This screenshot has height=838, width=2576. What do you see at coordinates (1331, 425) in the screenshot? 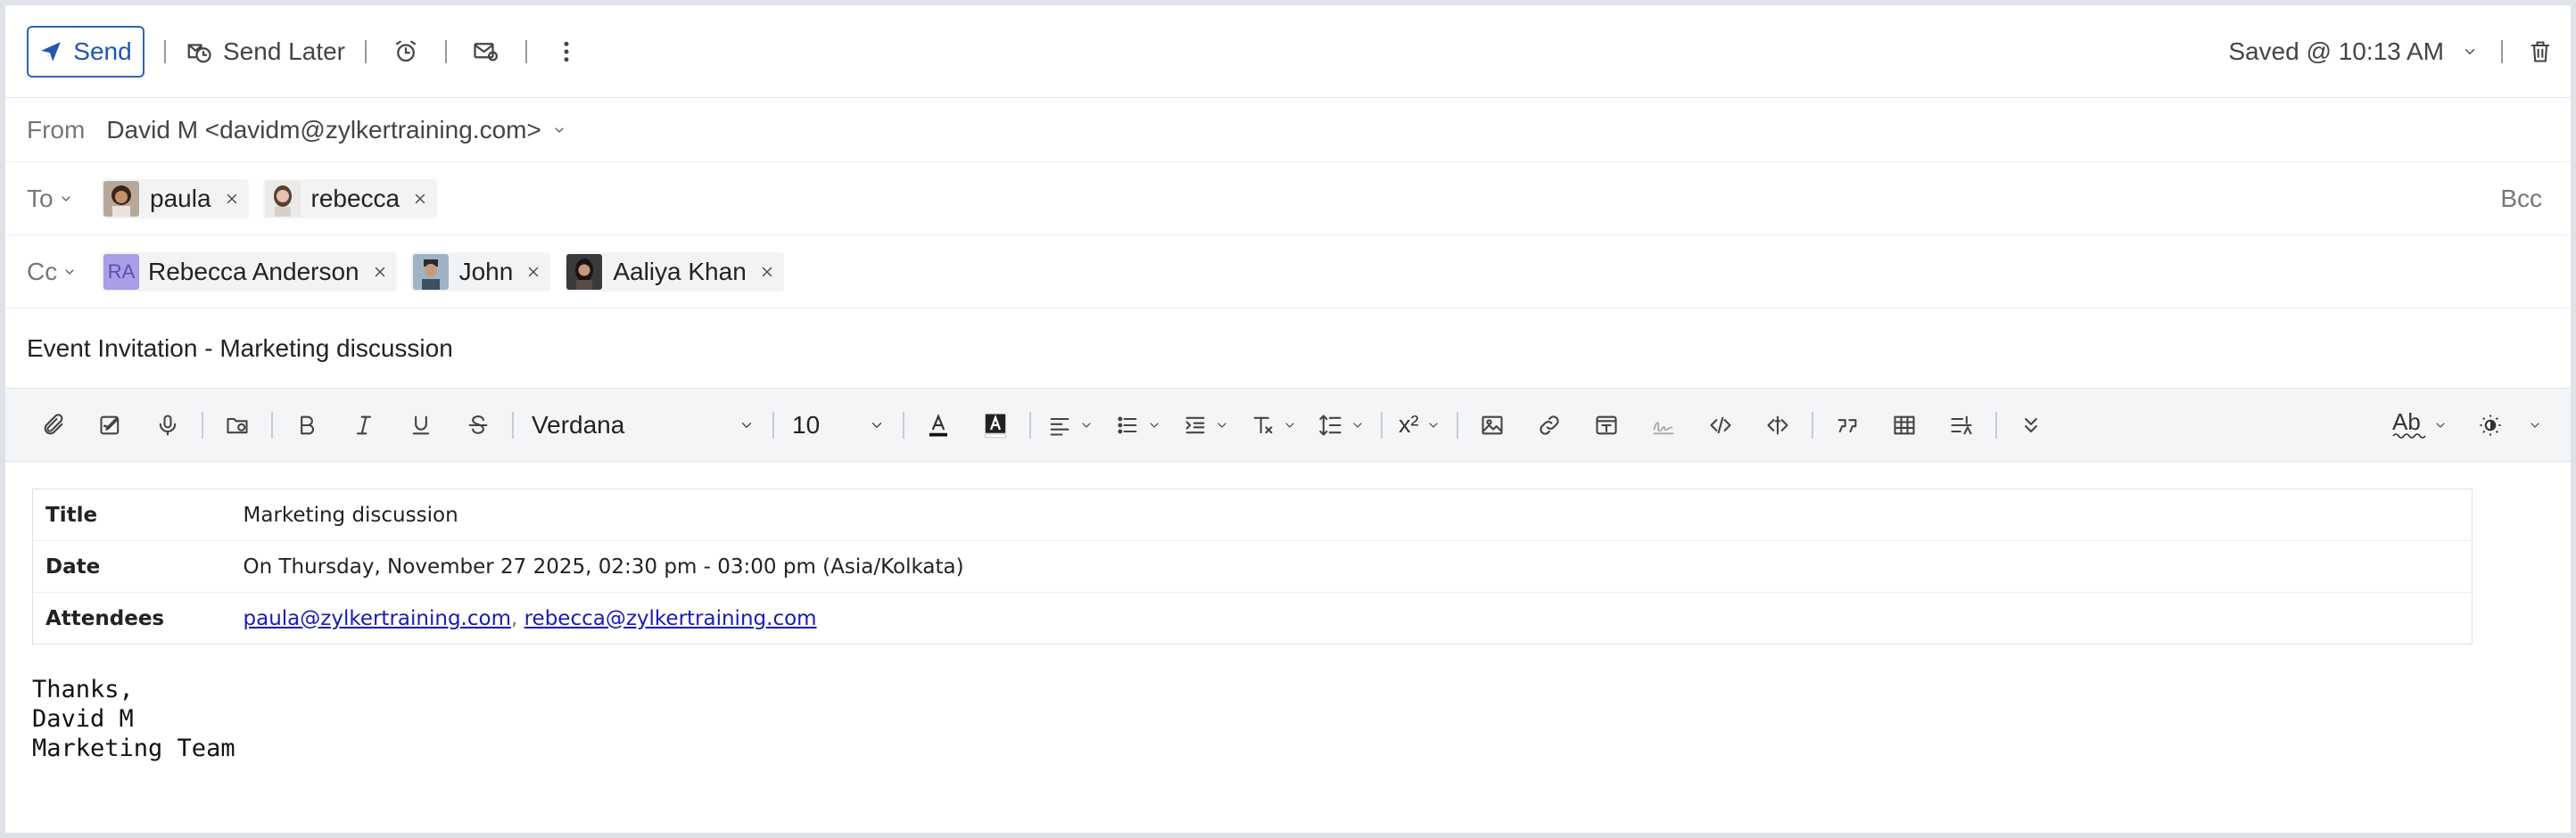
I see `line-spacing-icon` at bounding box center [1331, 425].